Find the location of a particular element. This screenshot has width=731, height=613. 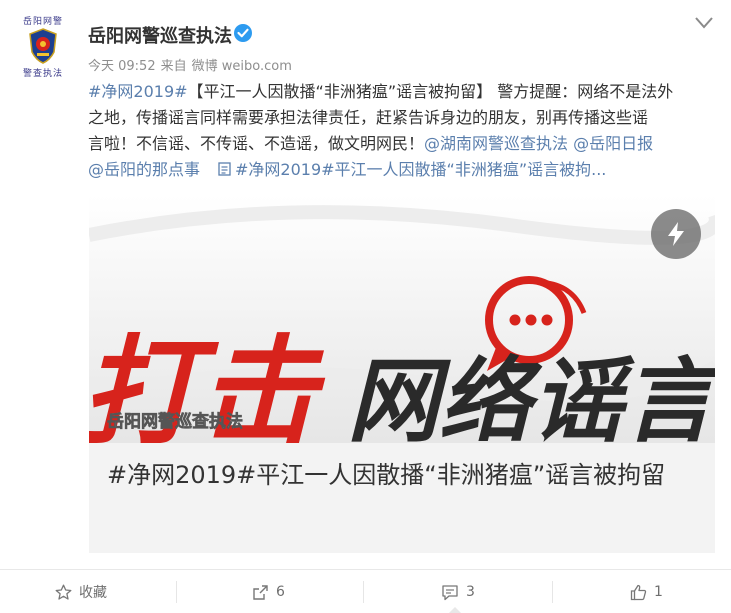

mention-yueyang-news: @岳阳的那点事 is located at coordinates (144, 169).